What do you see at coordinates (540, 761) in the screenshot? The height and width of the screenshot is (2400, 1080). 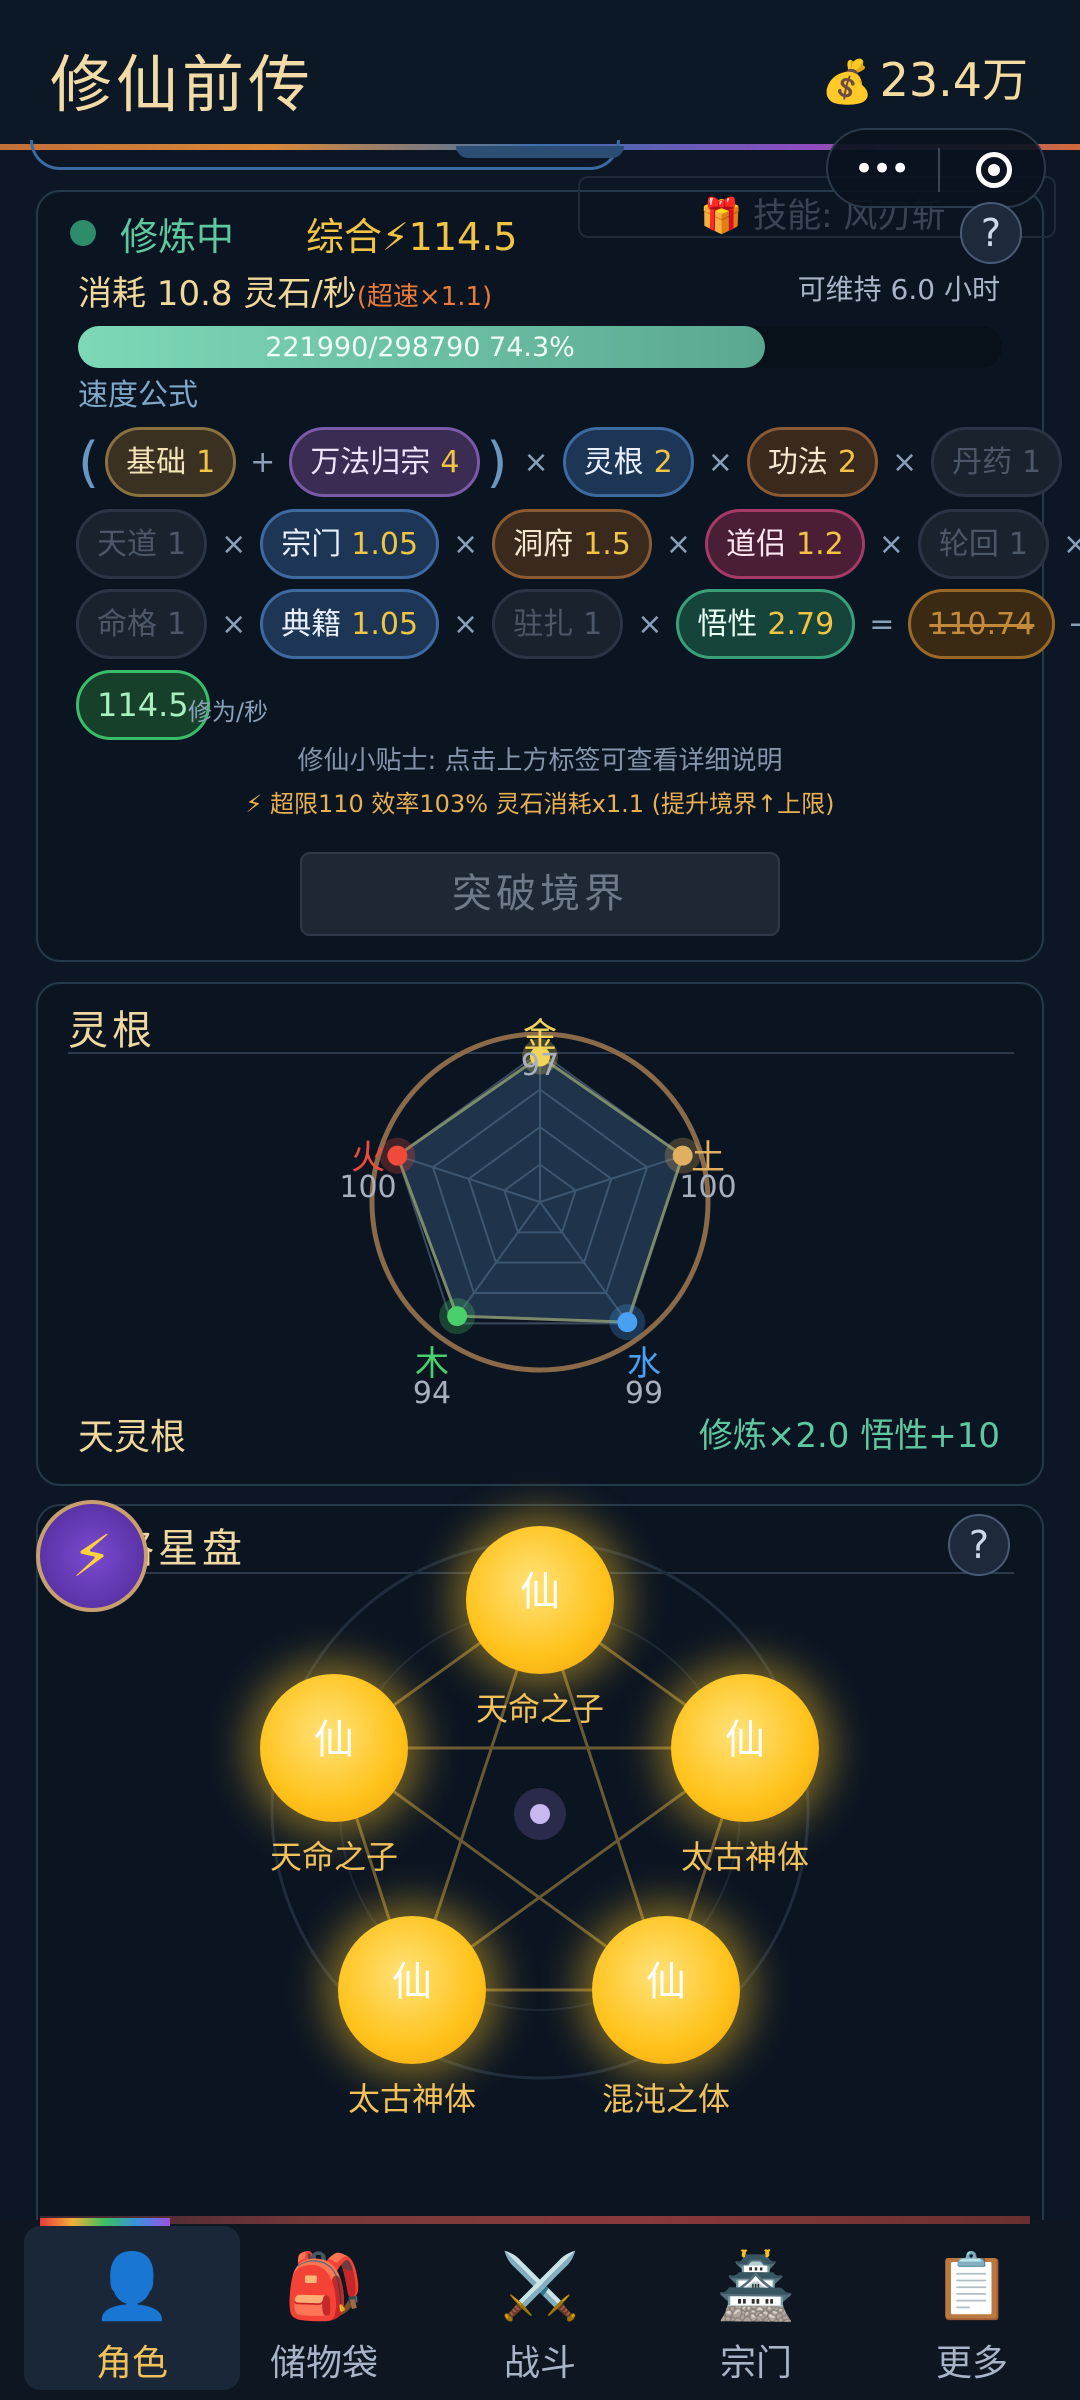 I see `cultivation-tip: 修仙小贴士: 点击上方标签可查看详细说明` at bounding box center [540, 761].